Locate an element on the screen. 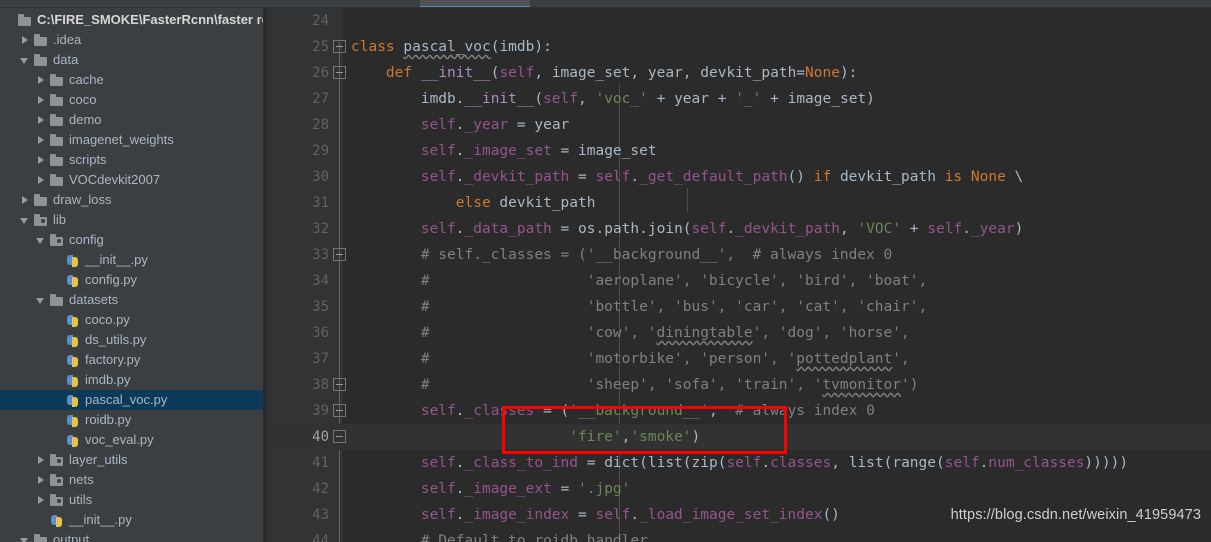  code-line: 44 # Default to roidb handler is located at coordinates (739, 535).